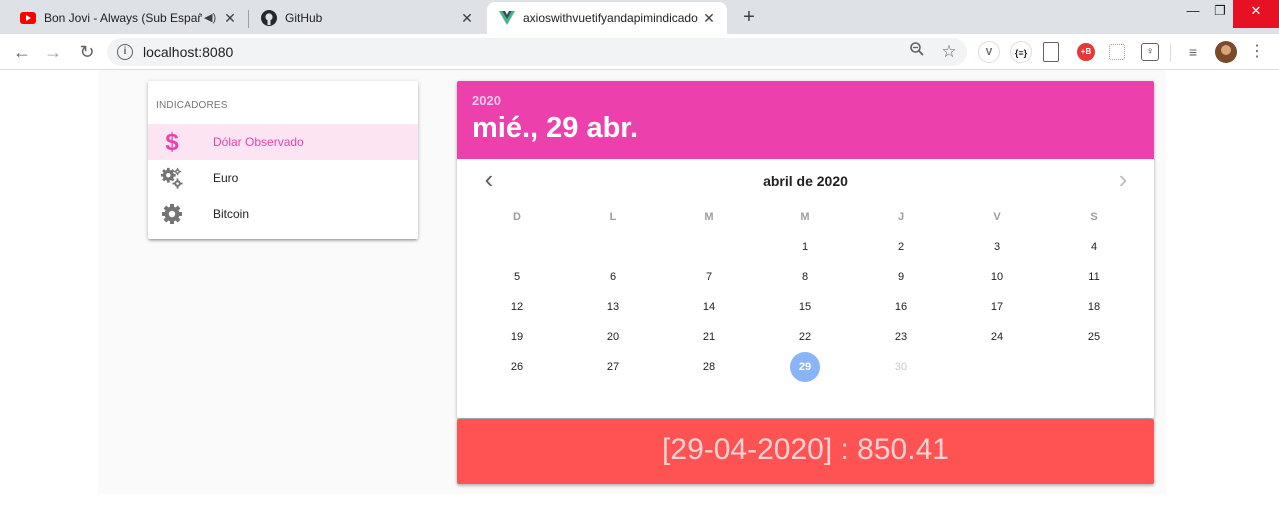  What do you see at coordinates (1094, 277) in the screenshot?
I see `day-cell: 11` at bounding box center [1094, 277].